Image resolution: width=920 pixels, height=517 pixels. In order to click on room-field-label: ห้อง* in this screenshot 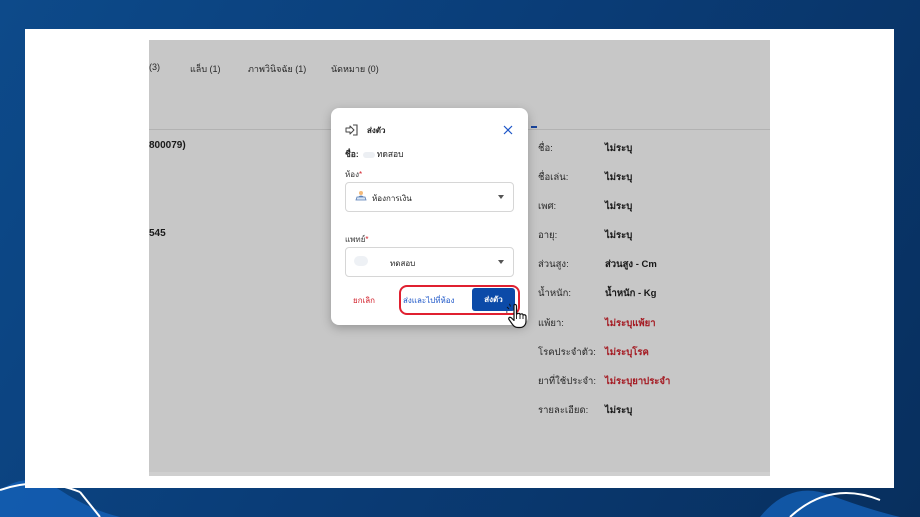, I will do `click(353, 174)`.